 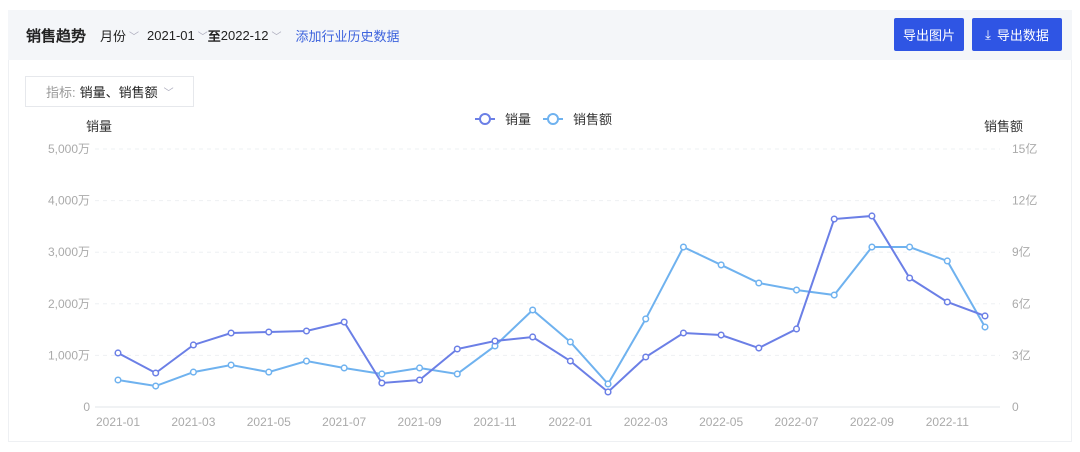 What do you see at coordinates (193, 422) in the screenshot?
I see `x-tick-label: 2021-03` at bounding box center [193, 422].